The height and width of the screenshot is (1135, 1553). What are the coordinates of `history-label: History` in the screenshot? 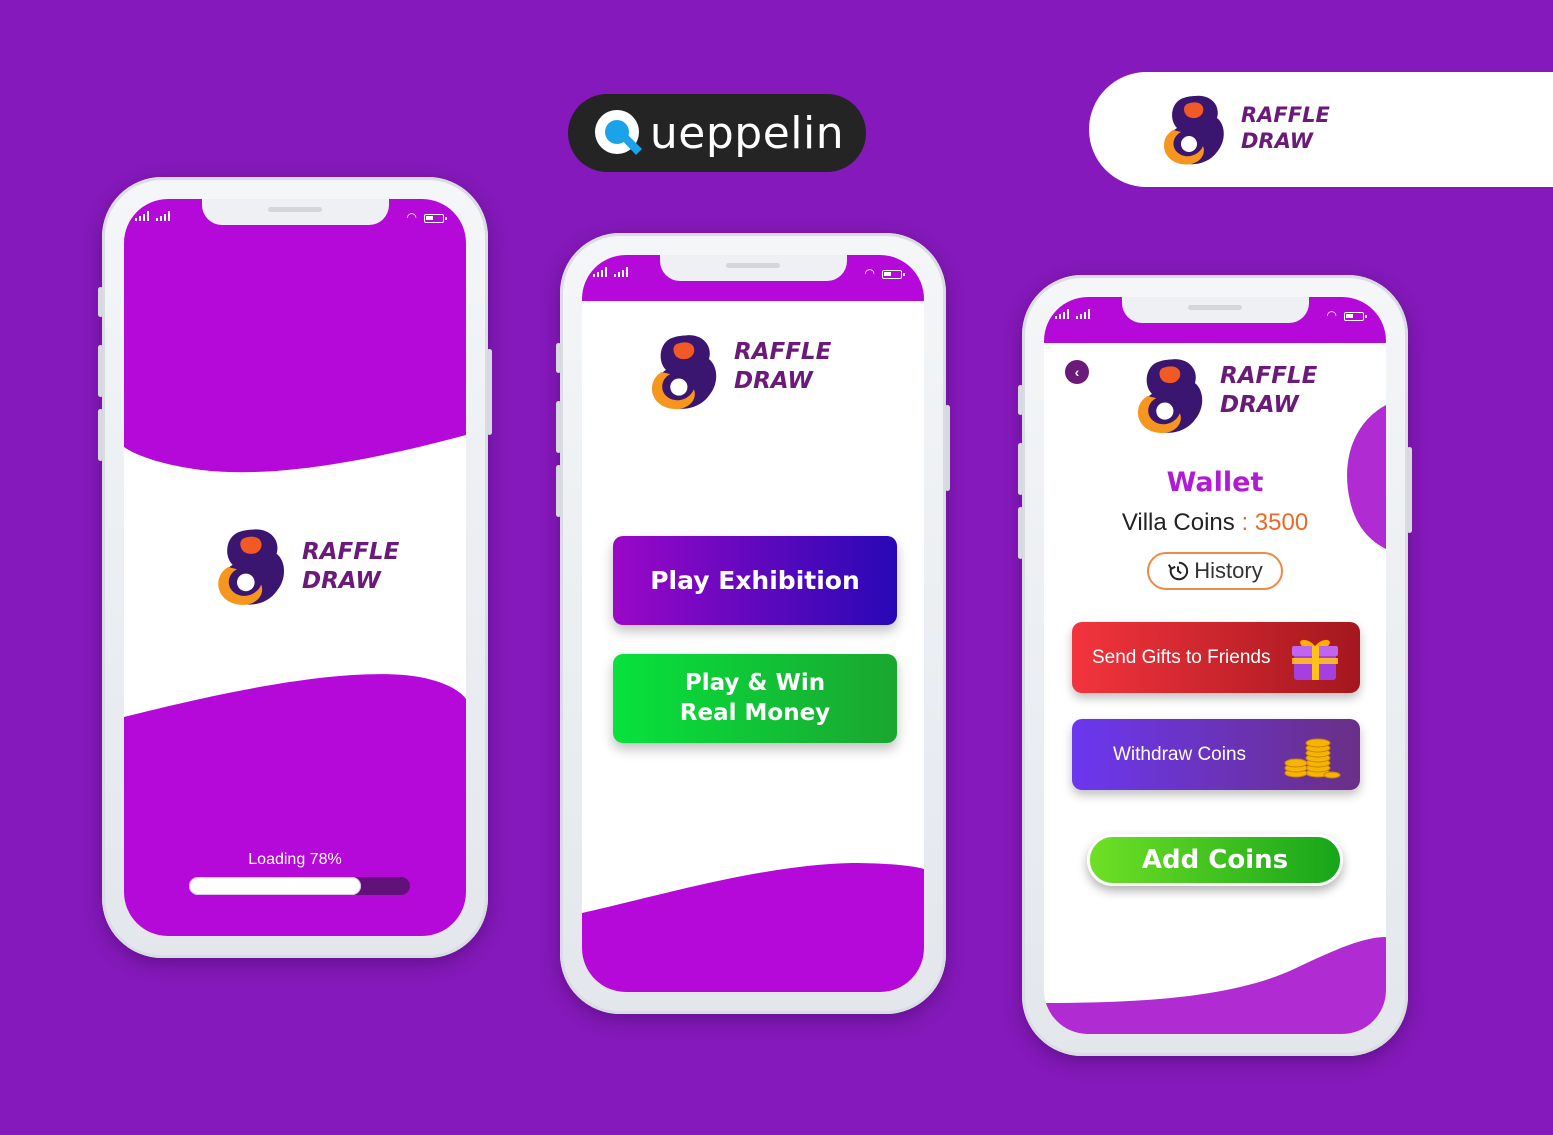 It's located at (1228, 570).